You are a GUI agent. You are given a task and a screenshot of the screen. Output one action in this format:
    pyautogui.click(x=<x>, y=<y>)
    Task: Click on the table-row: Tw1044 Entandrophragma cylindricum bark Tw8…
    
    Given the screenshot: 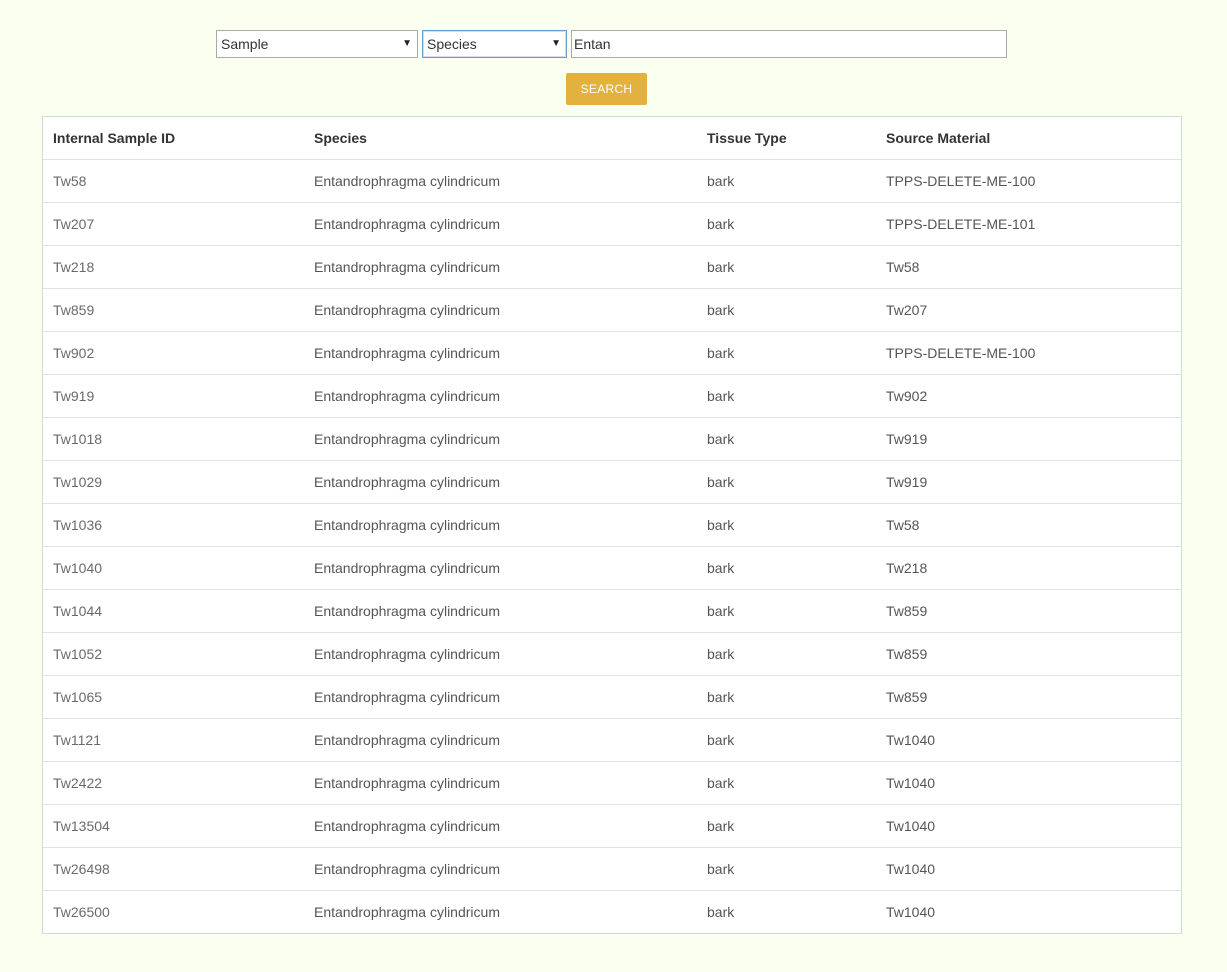 What is the action you would take?
    pyautogui.click(x=612, y=611)
    